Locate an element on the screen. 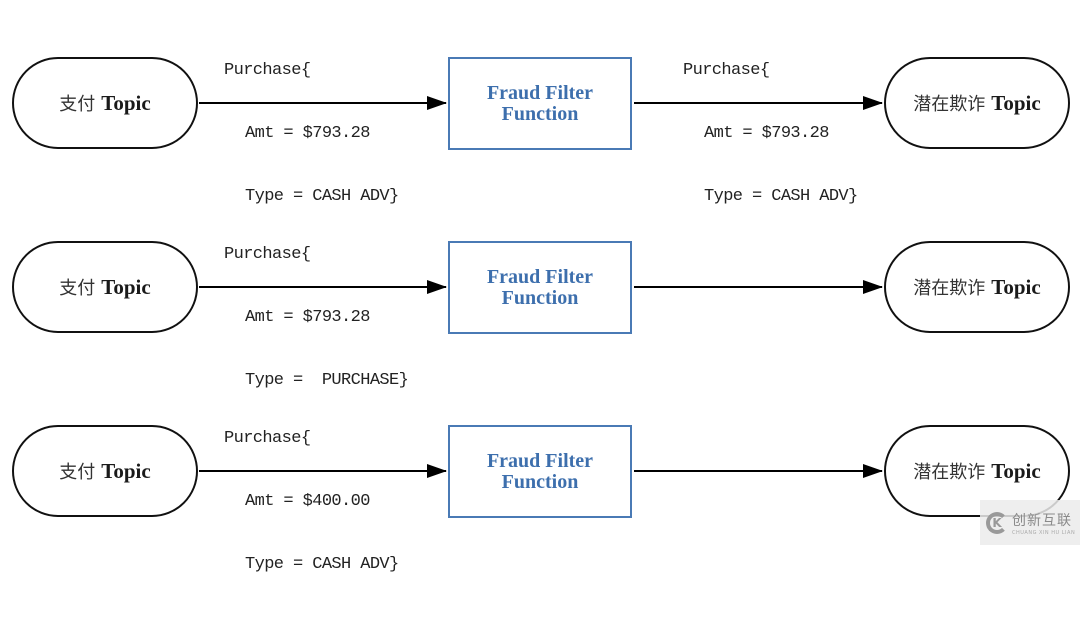 Image resolution: width=1080 pixels, height=617 pixels. watermark-logo-icon: K is located at coordinates (997, 522).